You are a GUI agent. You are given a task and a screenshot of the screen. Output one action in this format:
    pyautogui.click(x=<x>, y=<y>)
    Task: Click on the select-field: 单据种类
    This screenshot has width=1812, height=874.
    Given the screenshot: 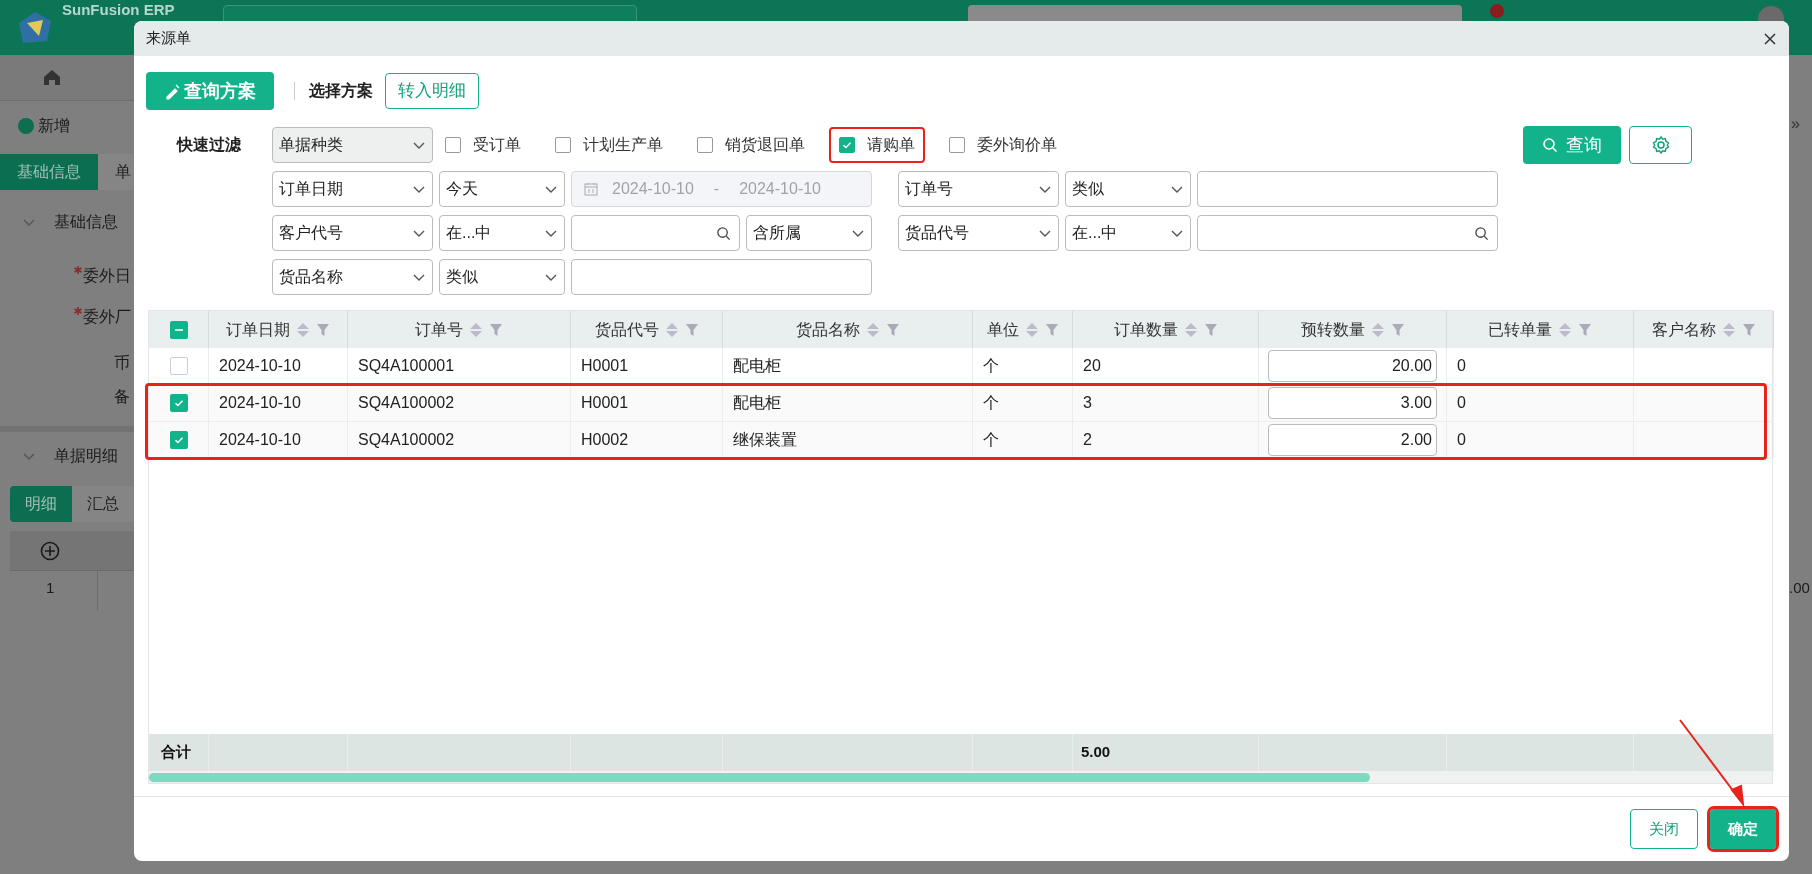 What is the action you would take?
    pyautogui.click(x=352, y=145)
    